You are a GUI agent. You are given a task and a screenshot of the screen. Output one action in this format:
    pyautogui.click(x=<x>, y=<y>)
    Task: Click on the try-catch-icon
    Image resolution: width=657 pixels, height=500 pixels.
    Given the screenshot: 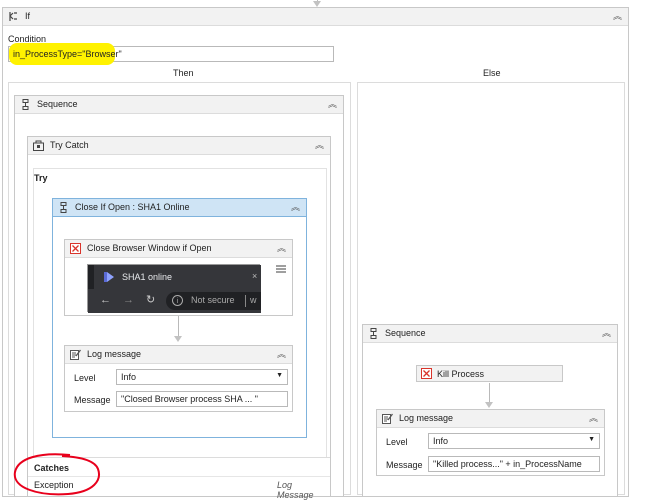 What is the action you would take?
    pyautogui.click(x=38, y=145)
    